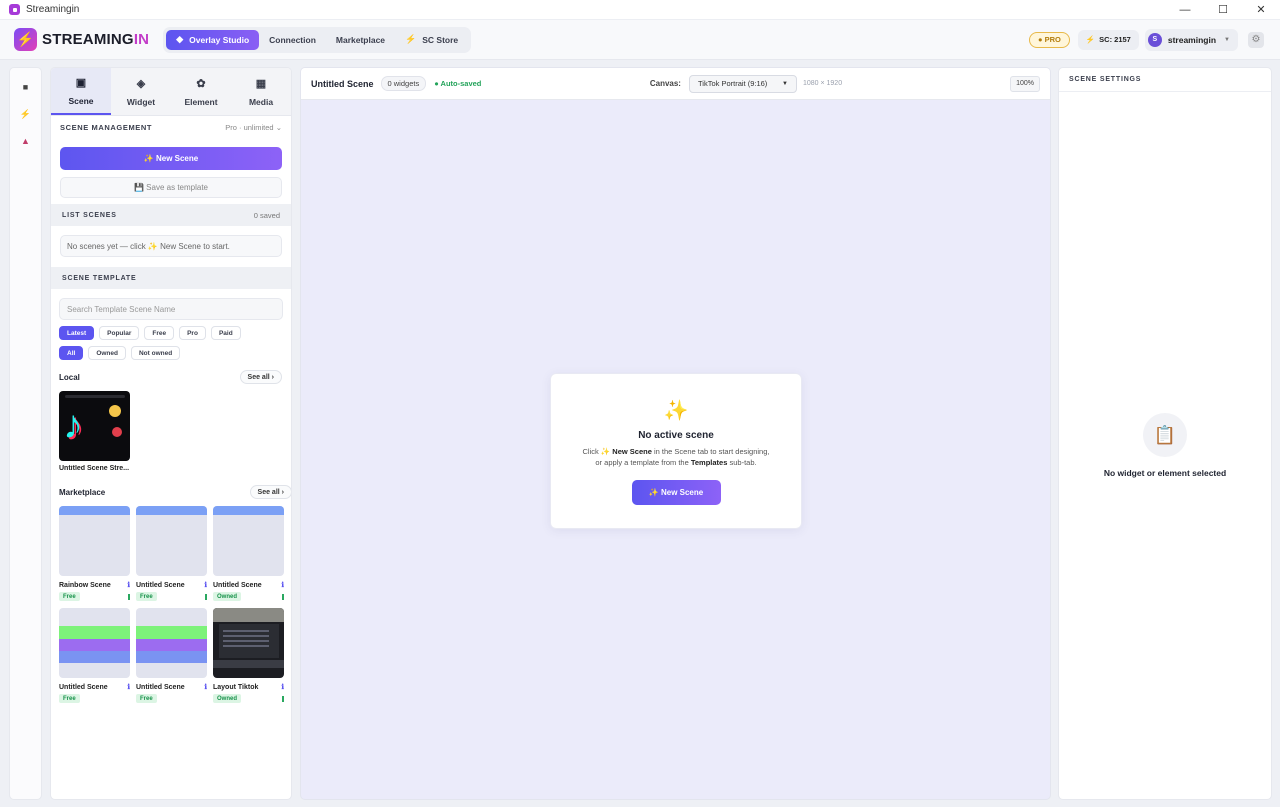 This screenshot has height=807, width=1280. What do you see at coordinates (342, 84) in the screenshot?
I see `scene-name: Untitled Scene` at bounding box center [342, 84].